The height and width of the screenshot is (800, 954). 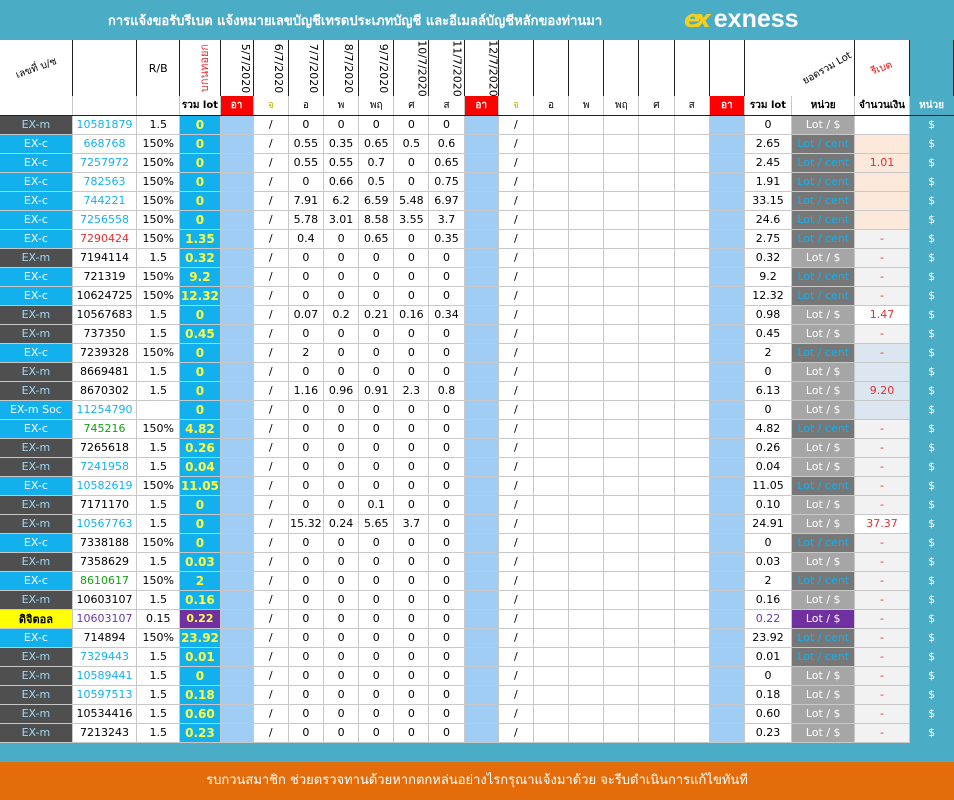 What do you see at coordinates (446, 201) in the screenshot?
I see `day-value: 6.97` at bounding box center [446, 201].